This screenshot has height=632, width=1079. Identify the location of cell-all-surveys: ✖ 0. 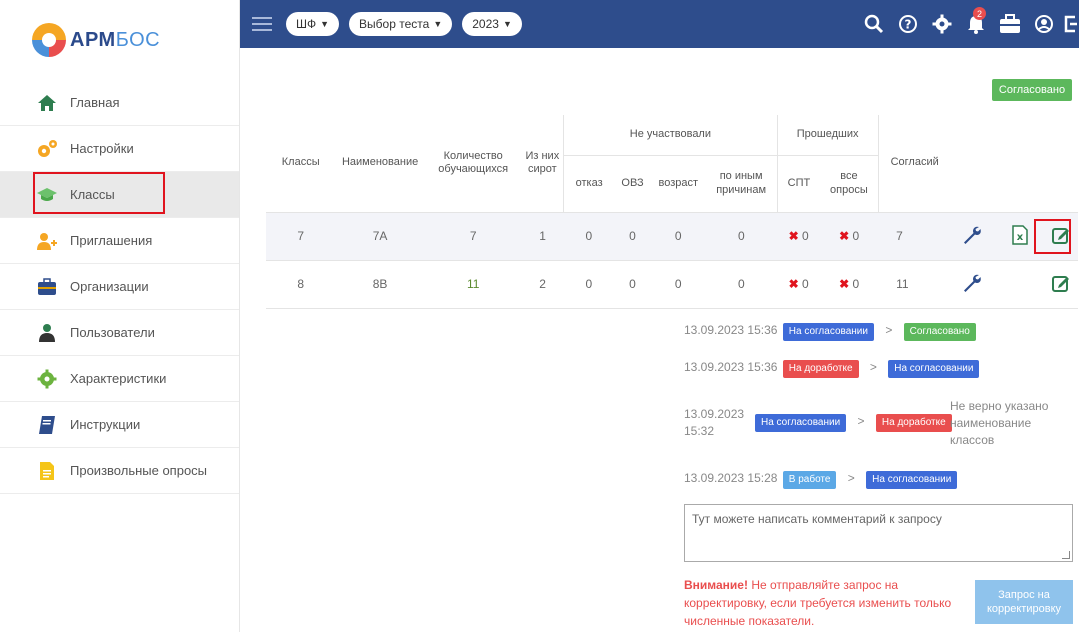
(849, 236).